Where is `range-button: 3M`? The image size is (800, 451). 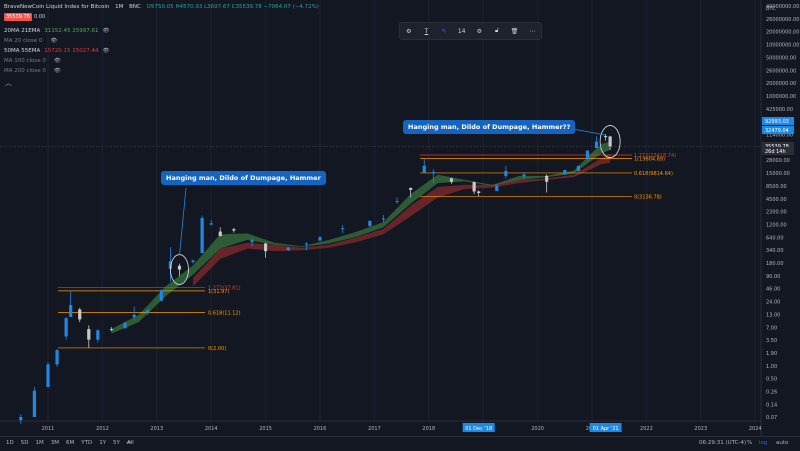
range-button: 3M is located at coordinates (55, 443).